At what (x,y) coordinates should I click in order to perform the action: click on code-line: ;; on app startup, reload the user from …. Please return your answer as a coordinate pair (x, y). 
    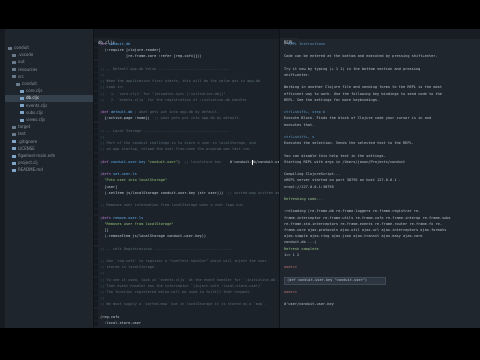
    Looking at the image, I should click on (175, 149).